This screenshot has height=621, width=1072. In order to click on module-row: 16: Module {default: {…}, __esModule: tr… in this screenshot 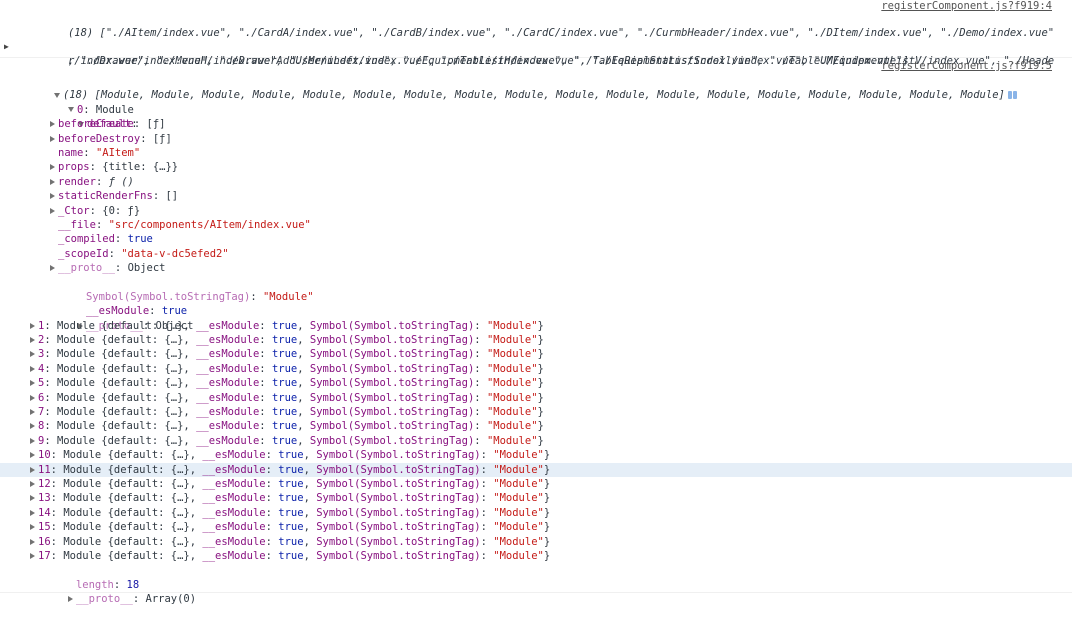, I will do `click(536, 542)`.